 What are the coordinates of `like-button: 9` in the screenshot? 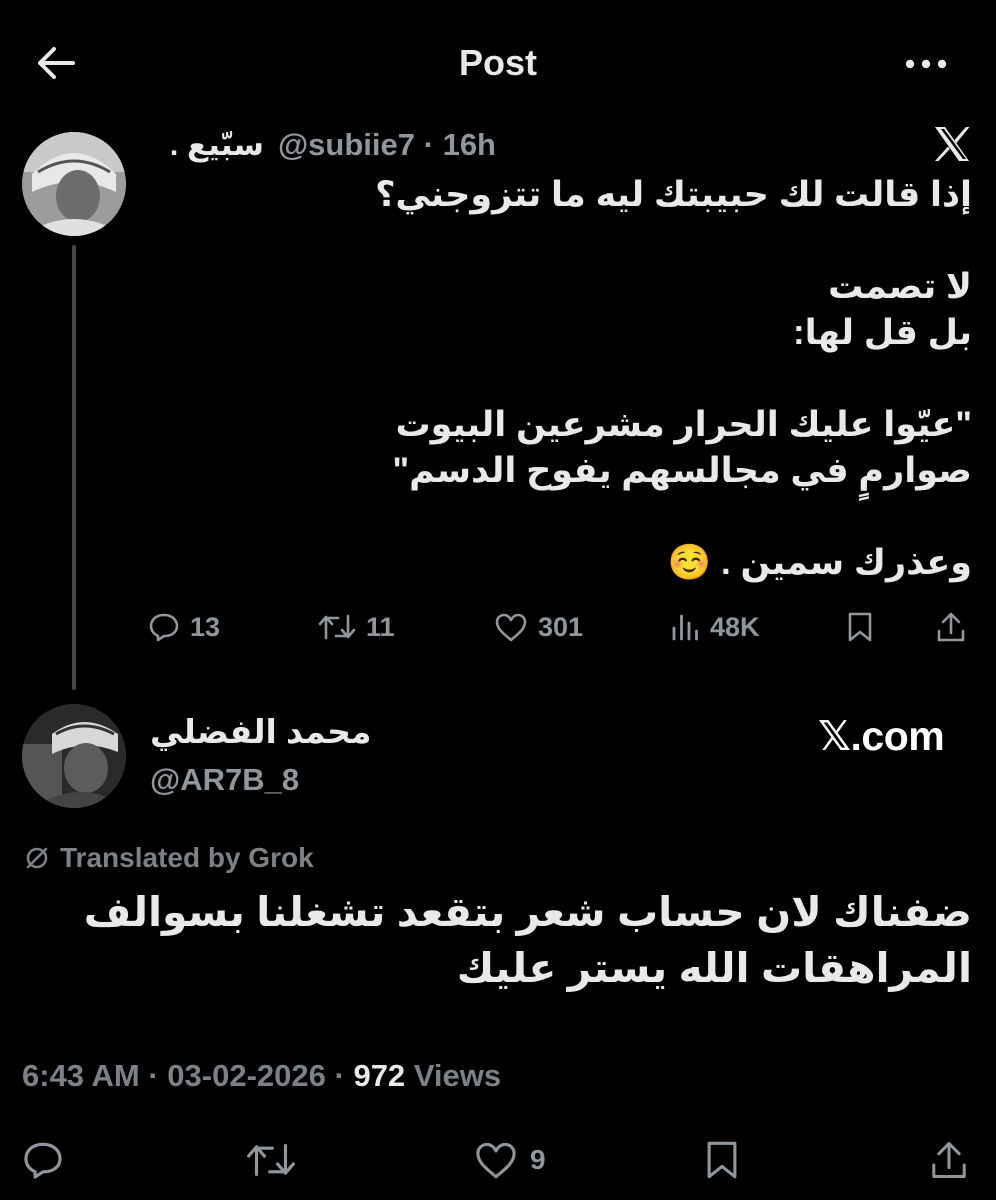 It's located at (510, 1160).